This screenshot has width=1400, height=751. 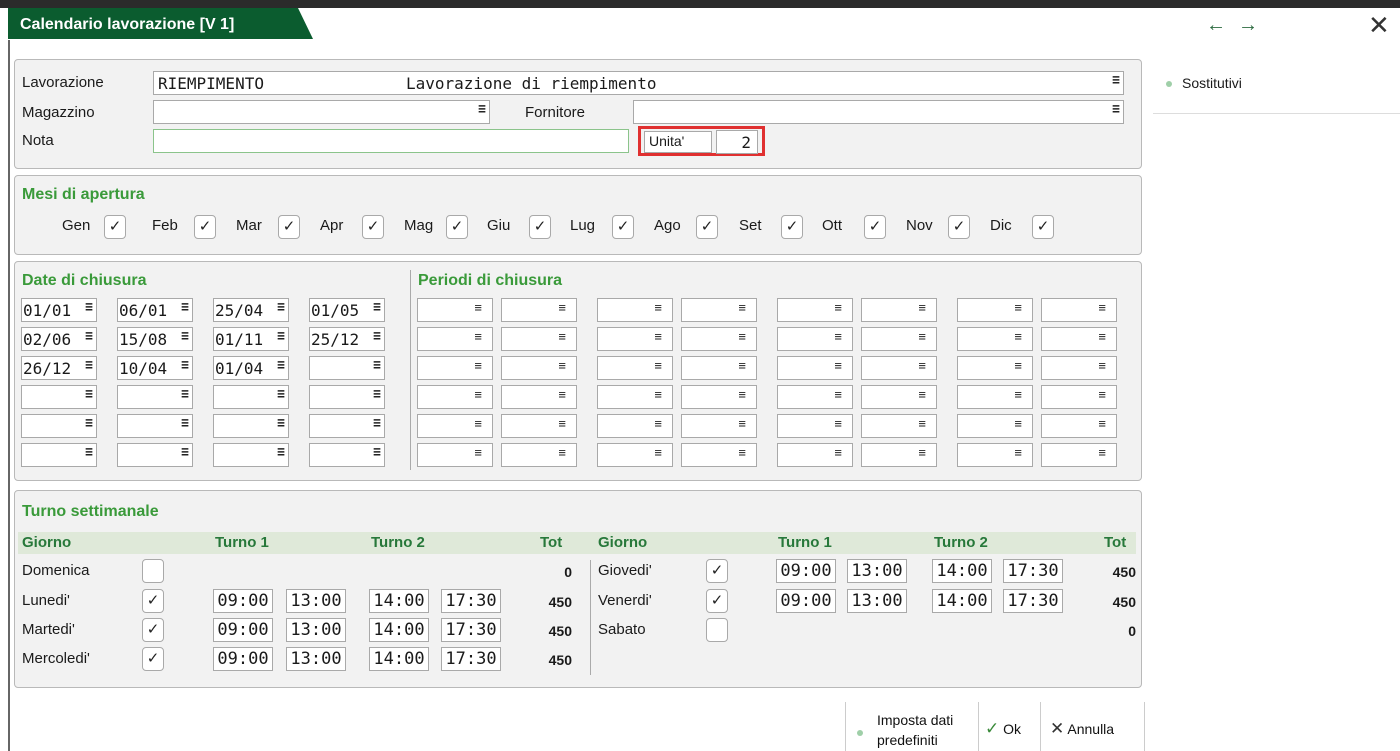 I want to click on lavorazione-field: RIEMPIMENTO Lavorazione di riempimento ≡, so click(x=638, y=83).